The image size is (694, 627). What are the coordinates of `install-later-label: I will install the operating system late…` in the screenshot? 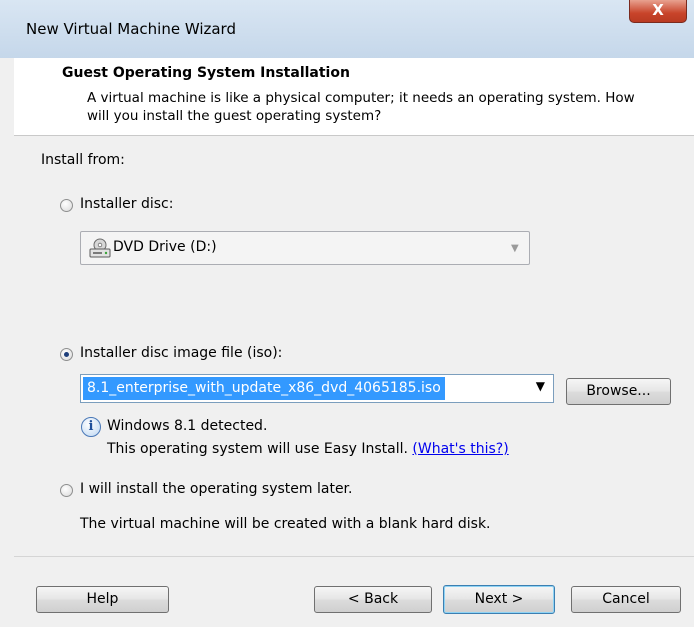 It's located at (216, 489).